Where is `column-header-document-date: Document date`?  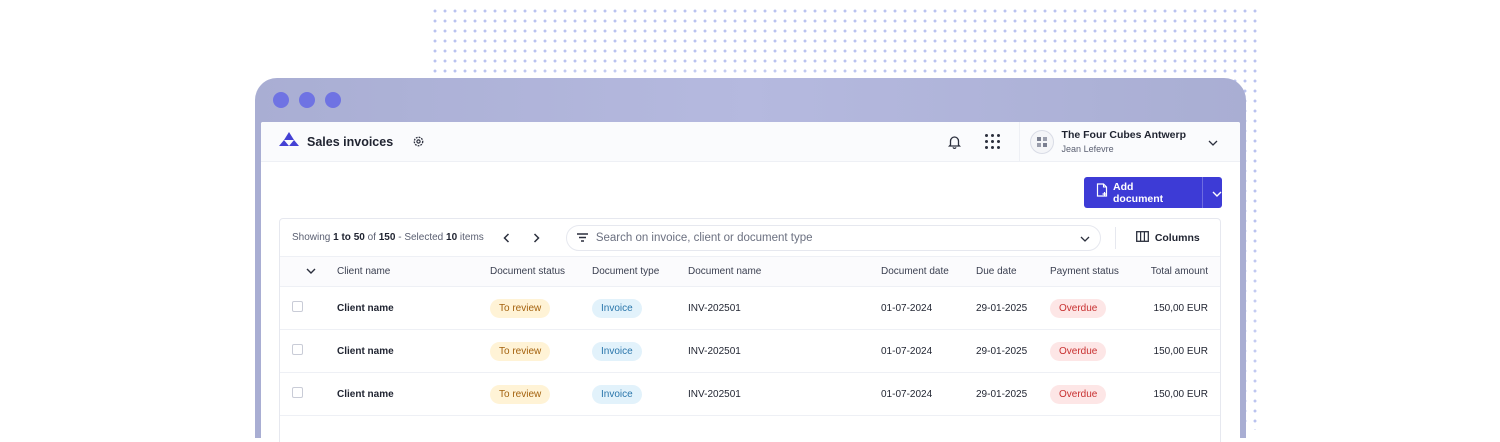 column-header-document-date: Document date is located at coordinates (928, 271).